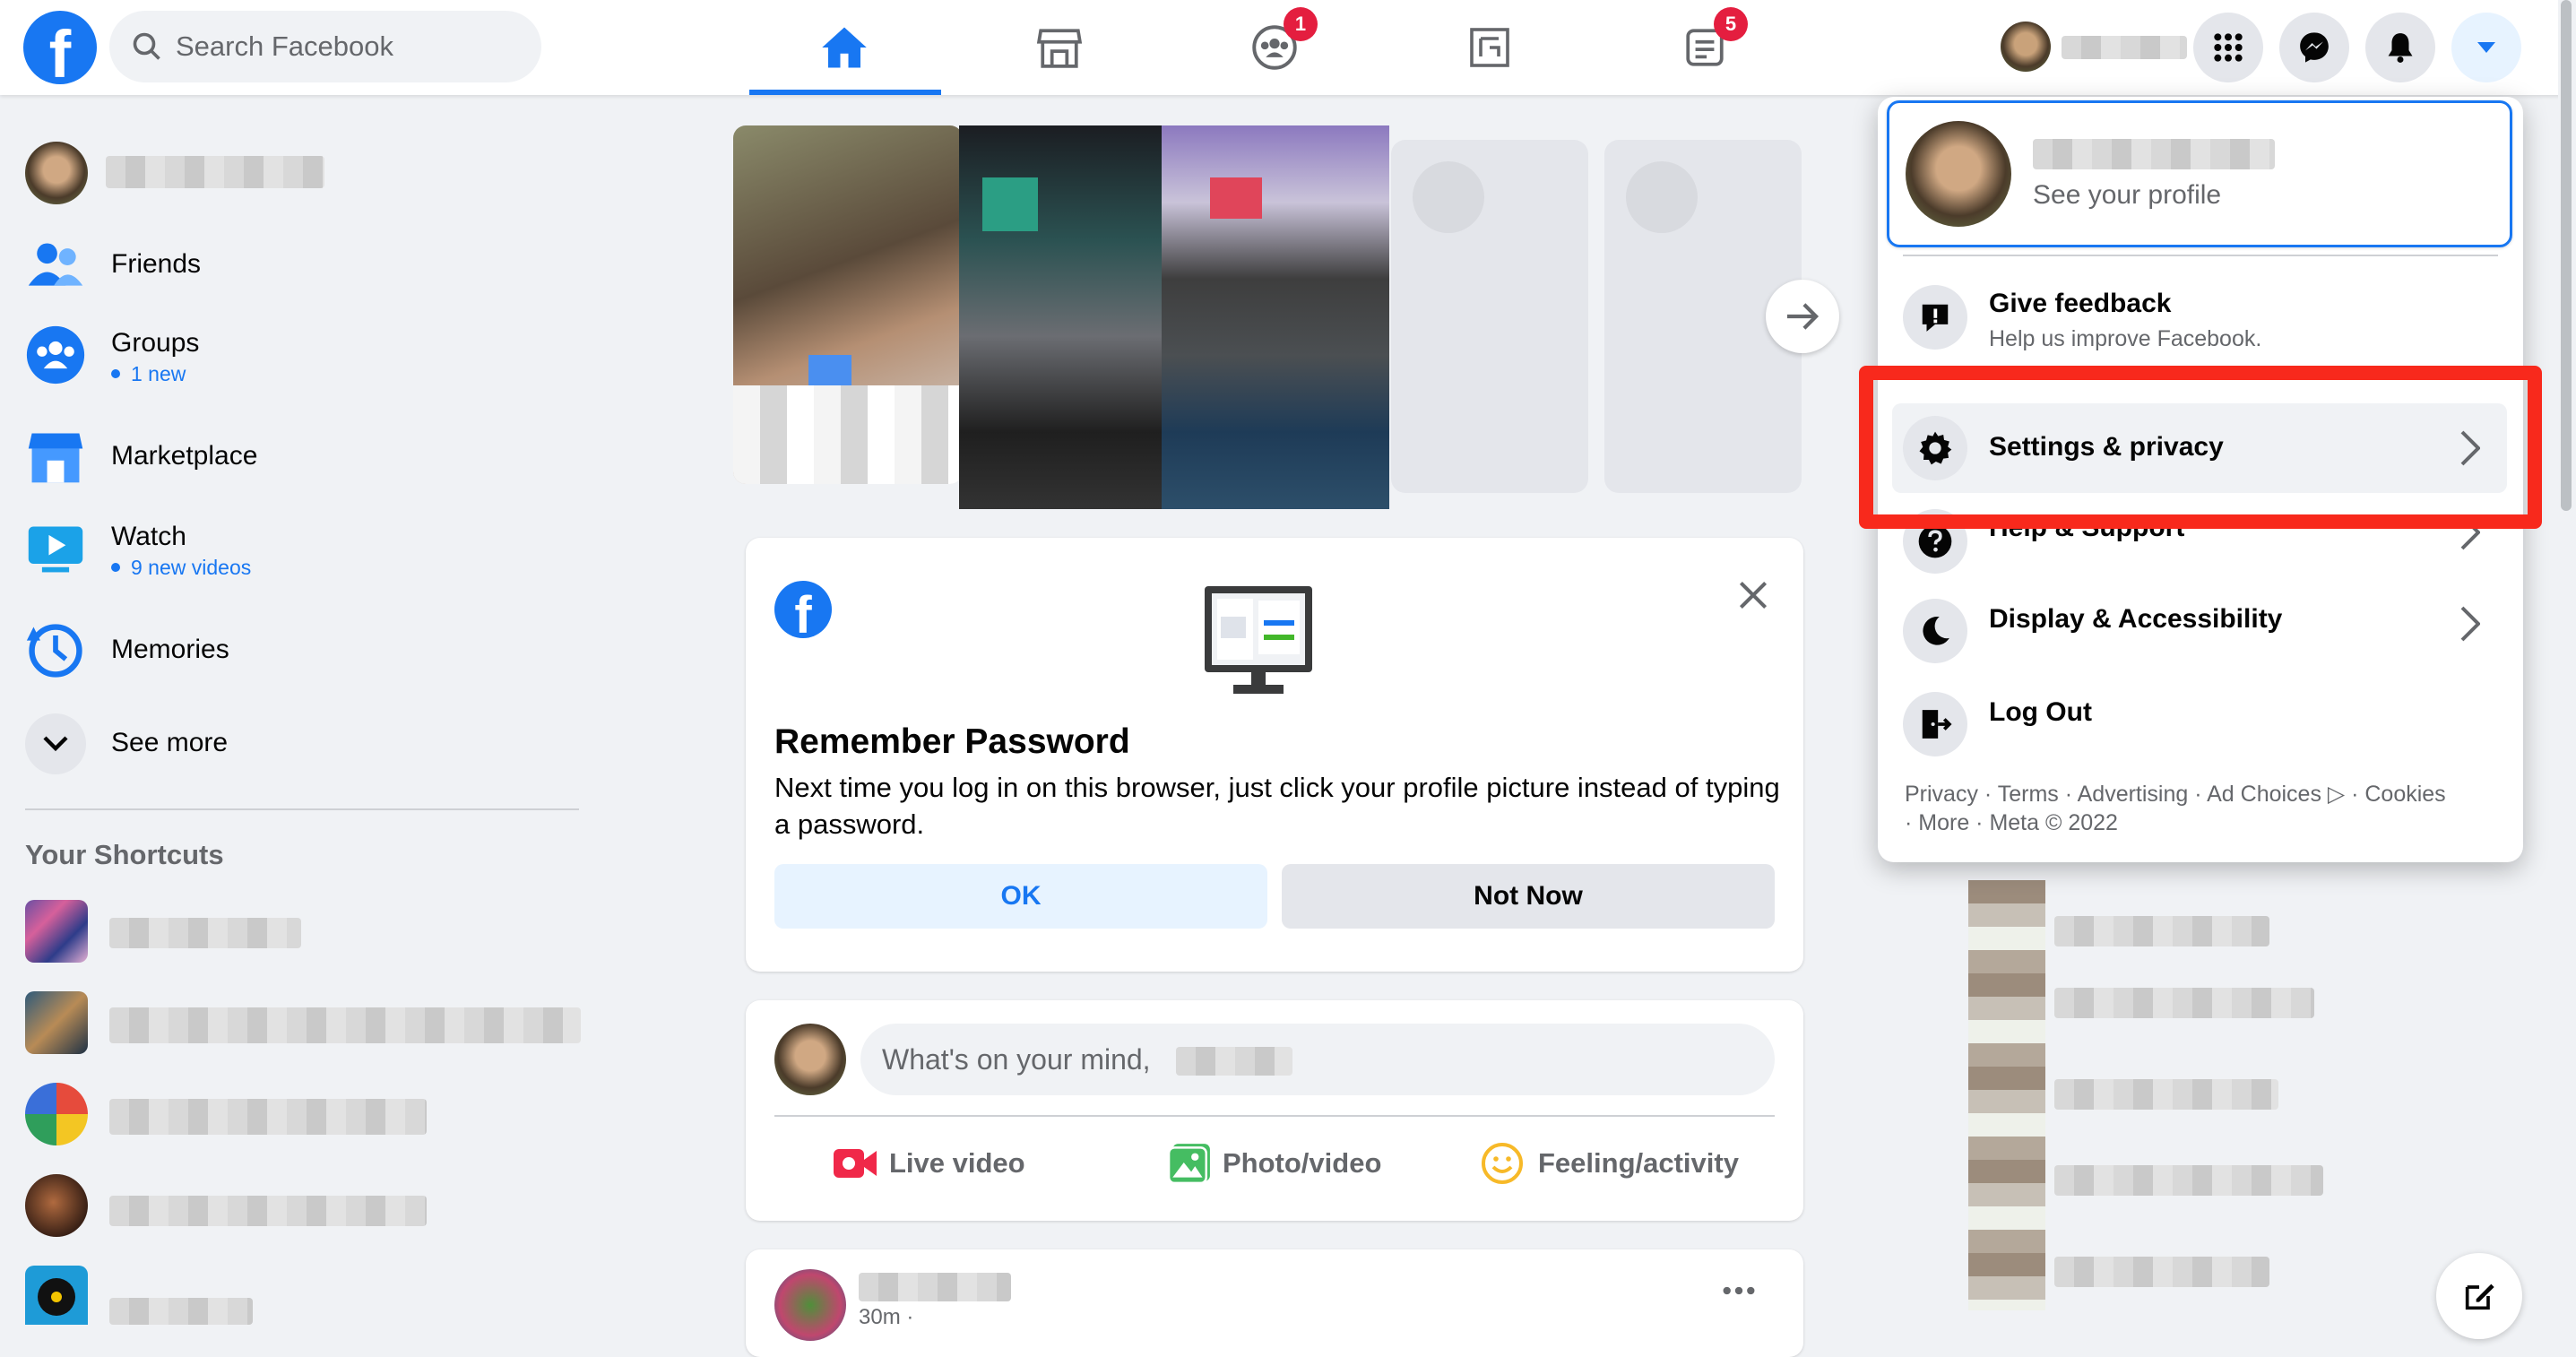 The height and width of the screenshot is (1357, 2576). What do you see at coordinates (957, 1163) in the screenshot?
I see `live-video-label: Live video` at bounding box center [957, 1163].